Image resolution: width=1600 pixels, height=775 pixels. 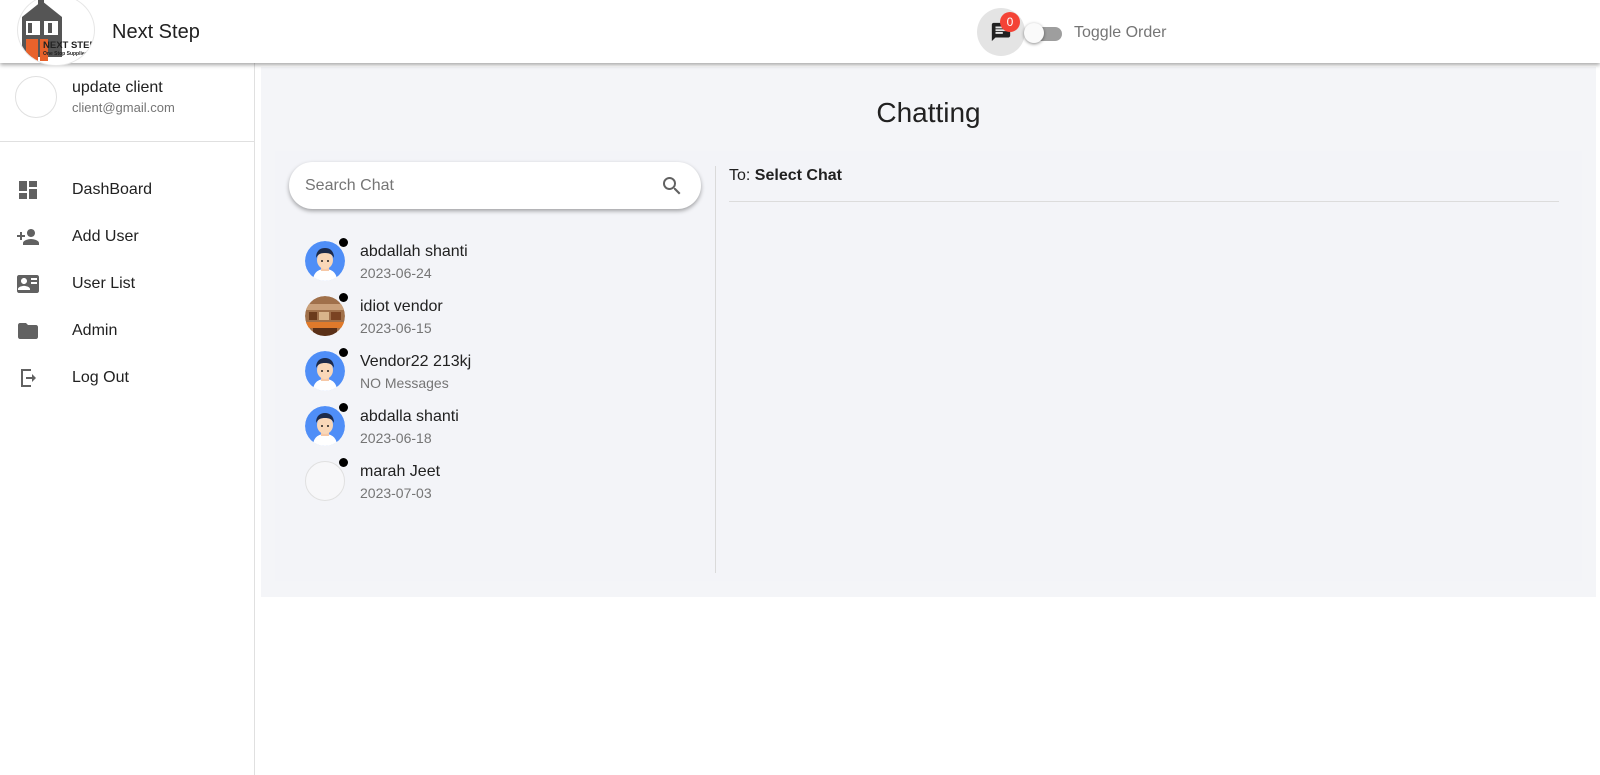 I want to click on notification-badge: 0, so click(x=1010, y=22).